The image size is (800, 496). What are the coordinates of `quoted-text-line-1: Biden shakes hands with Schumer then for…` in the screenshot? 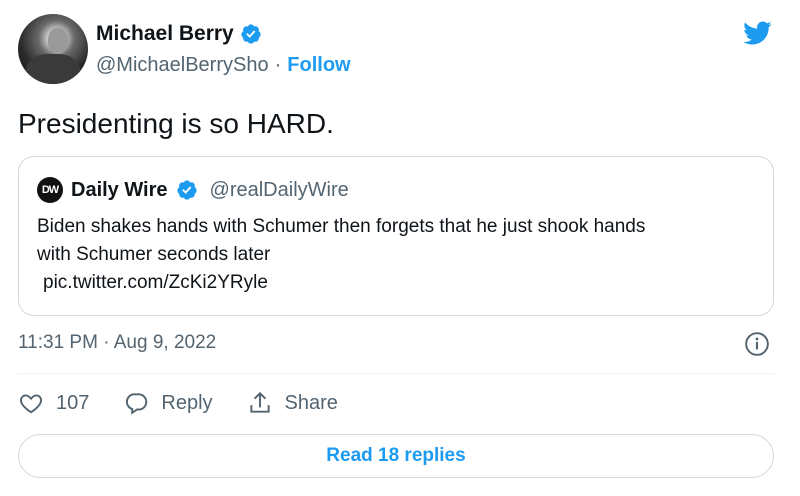 It's located at (341, 226).